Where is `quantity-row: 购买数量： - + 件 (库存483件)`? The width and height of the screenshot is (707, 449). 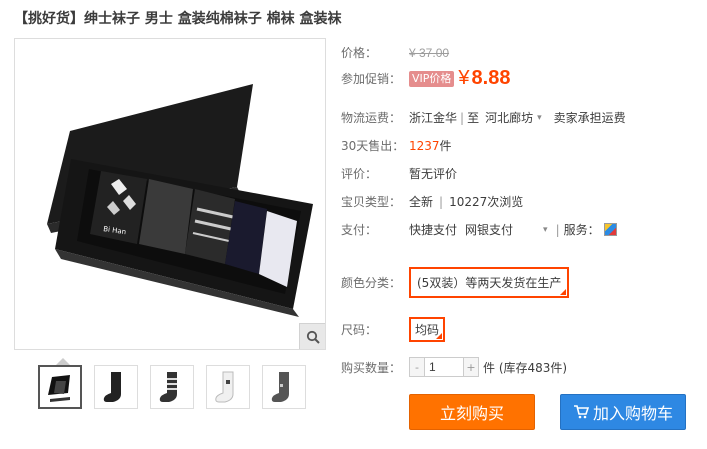 quantity-row: 购买数量： - + 件 (库存483件) is located at coordinates (454, 367).